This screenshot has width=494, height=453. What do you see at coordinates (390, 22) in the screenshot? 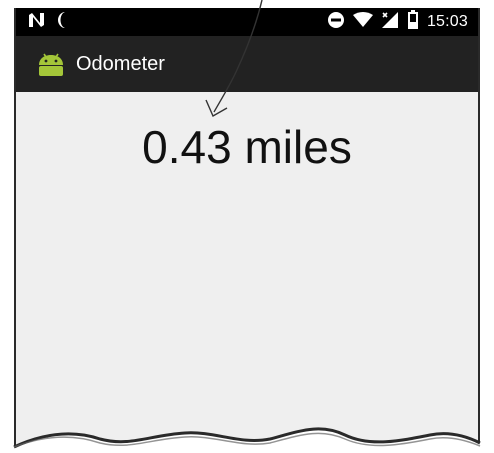
I see `signal-icon` at bounding box center [390, 22].